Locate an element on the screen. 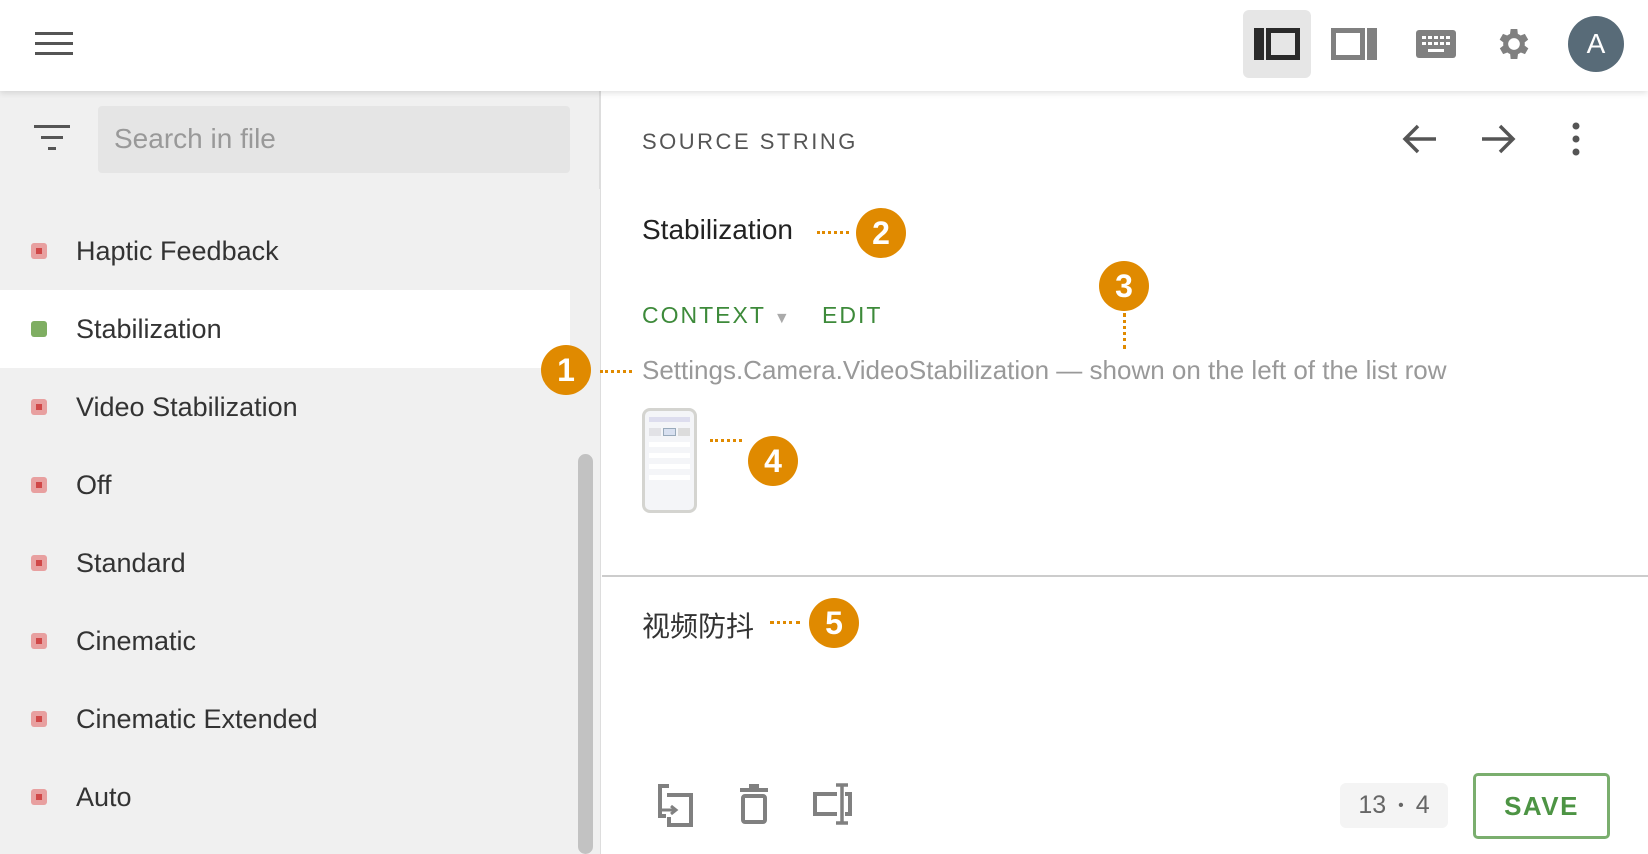  sidebar-left-layout-icon is located at coordinates (1277, 44).